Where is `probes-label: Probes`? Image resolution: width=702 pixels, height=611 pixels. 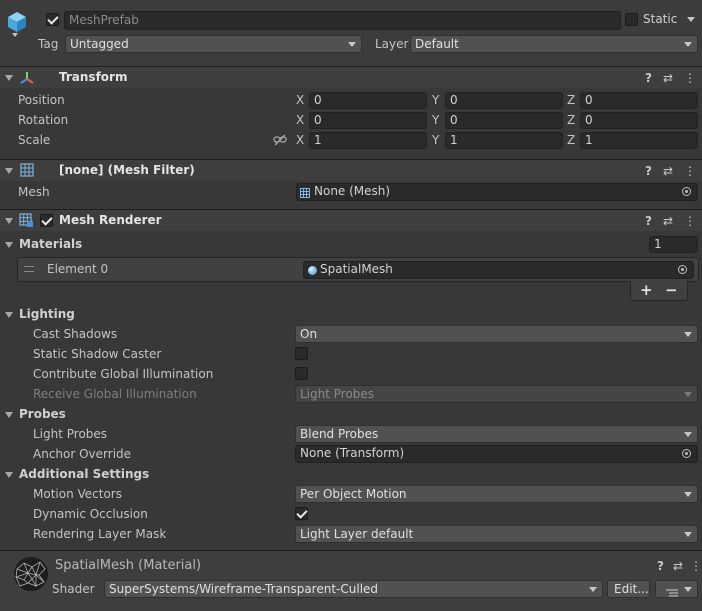
probes-label: Probes is located at coordinates (42, 414).